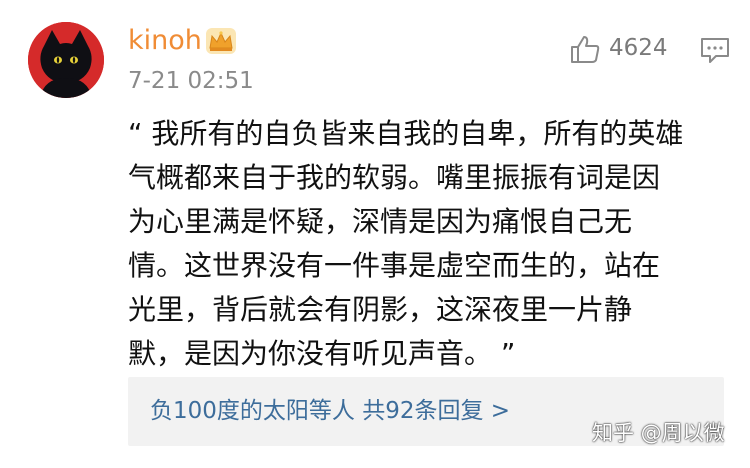 Image resolution: width=750 pixels, height=468 pixels. What do you see at coordinates (380, 309) in the screenshot?
I see `comment-text-line: 光里，背后就会有阴影，这深夜里一片静` at bounding box center [380, 309].